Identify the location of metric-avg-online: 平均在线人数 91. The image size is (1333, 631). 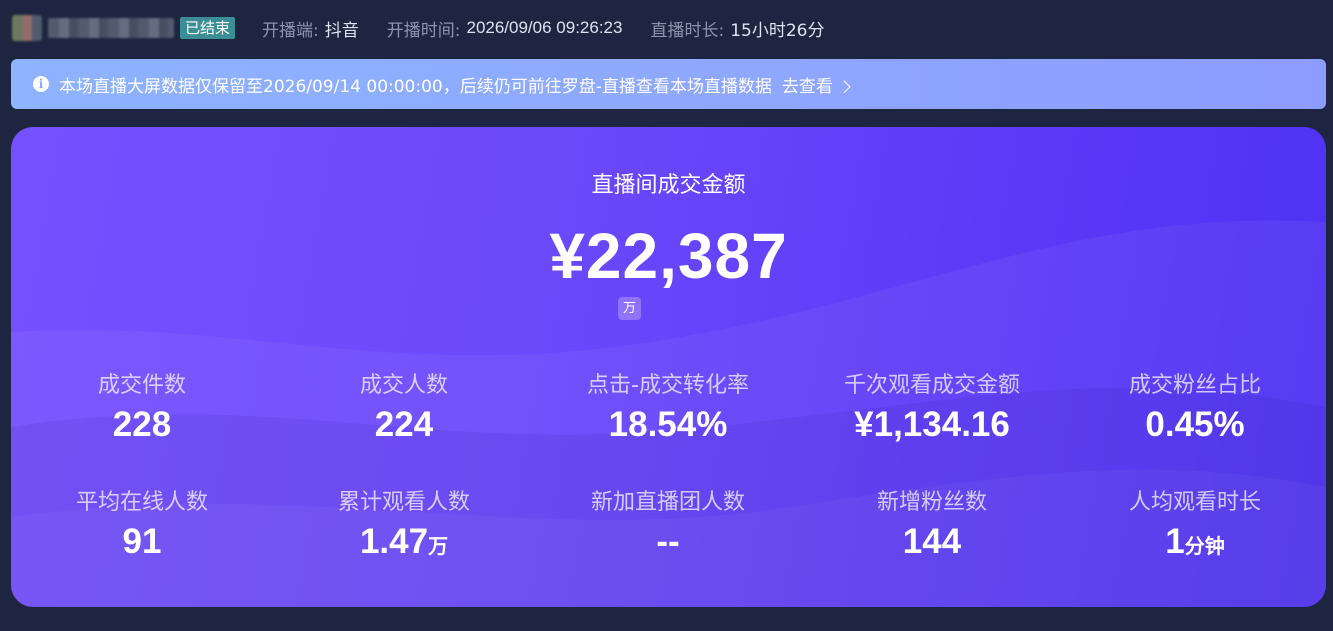
(142, 528).